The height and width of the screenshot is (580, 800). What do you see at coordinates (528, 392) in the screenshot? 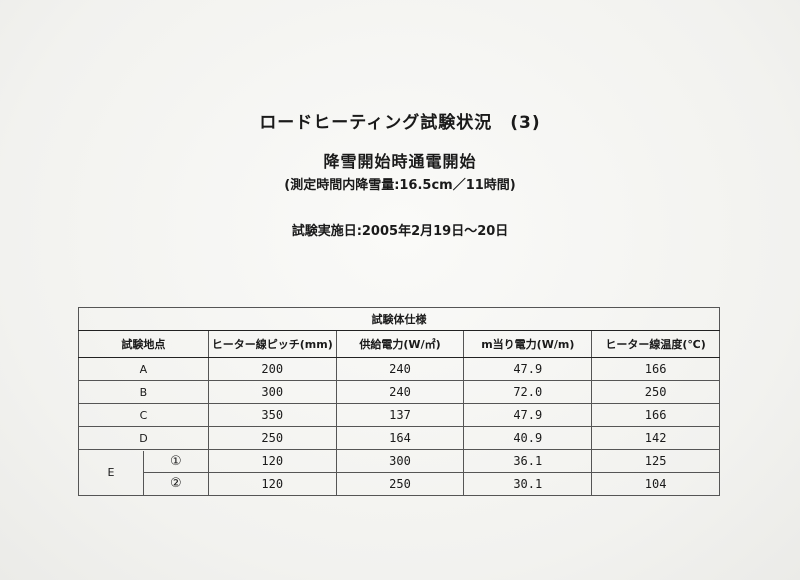
I see `cell-per-meter: 72.0` at bounding box center [528, 392].